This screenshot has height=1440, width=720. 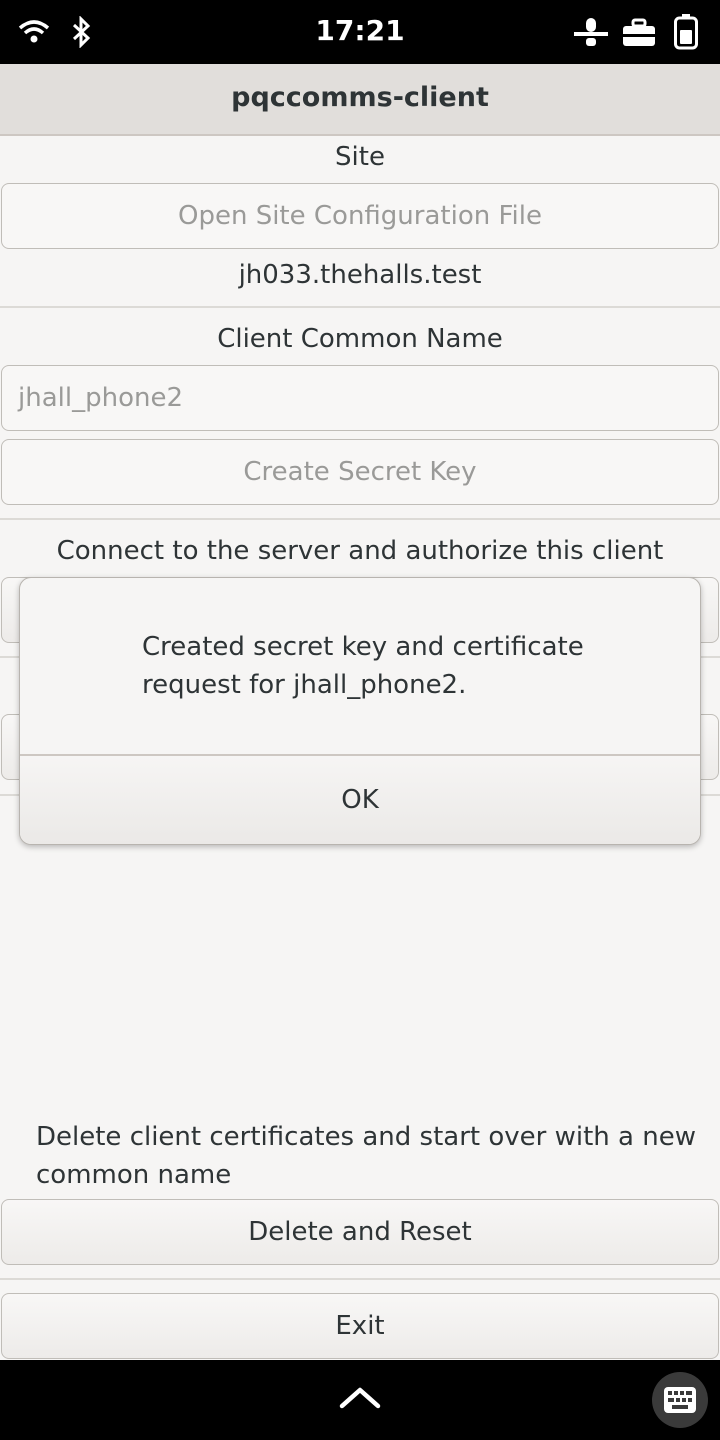 I want to click on battery-icon, so click(x=686, y=32).